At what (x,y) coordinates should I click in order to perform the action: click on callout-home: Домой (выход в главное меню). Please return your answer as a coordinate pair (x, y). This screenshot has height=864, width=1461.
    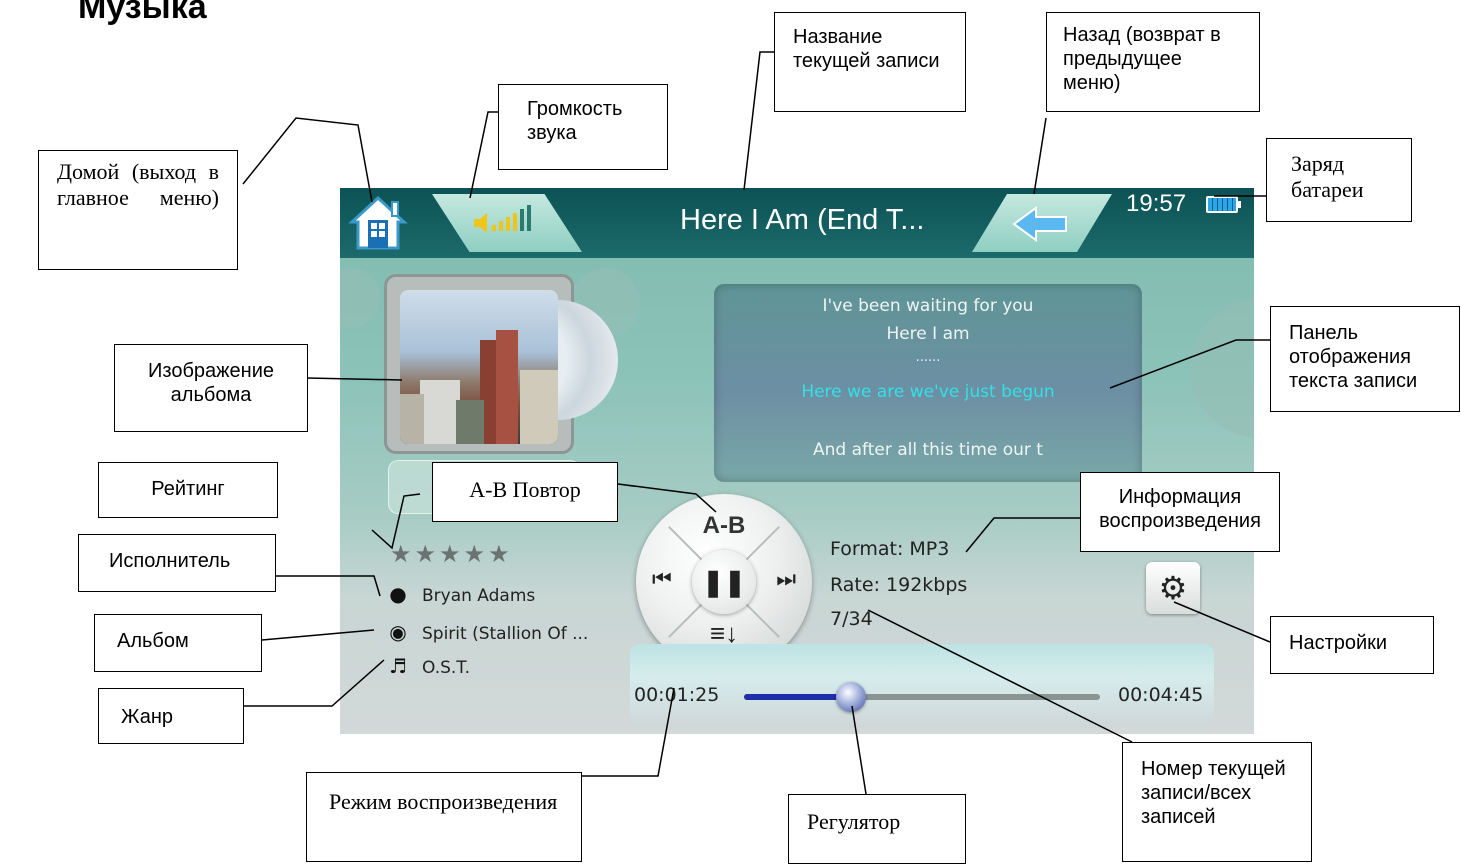
    Looking at the image, I should click on (138, 210).